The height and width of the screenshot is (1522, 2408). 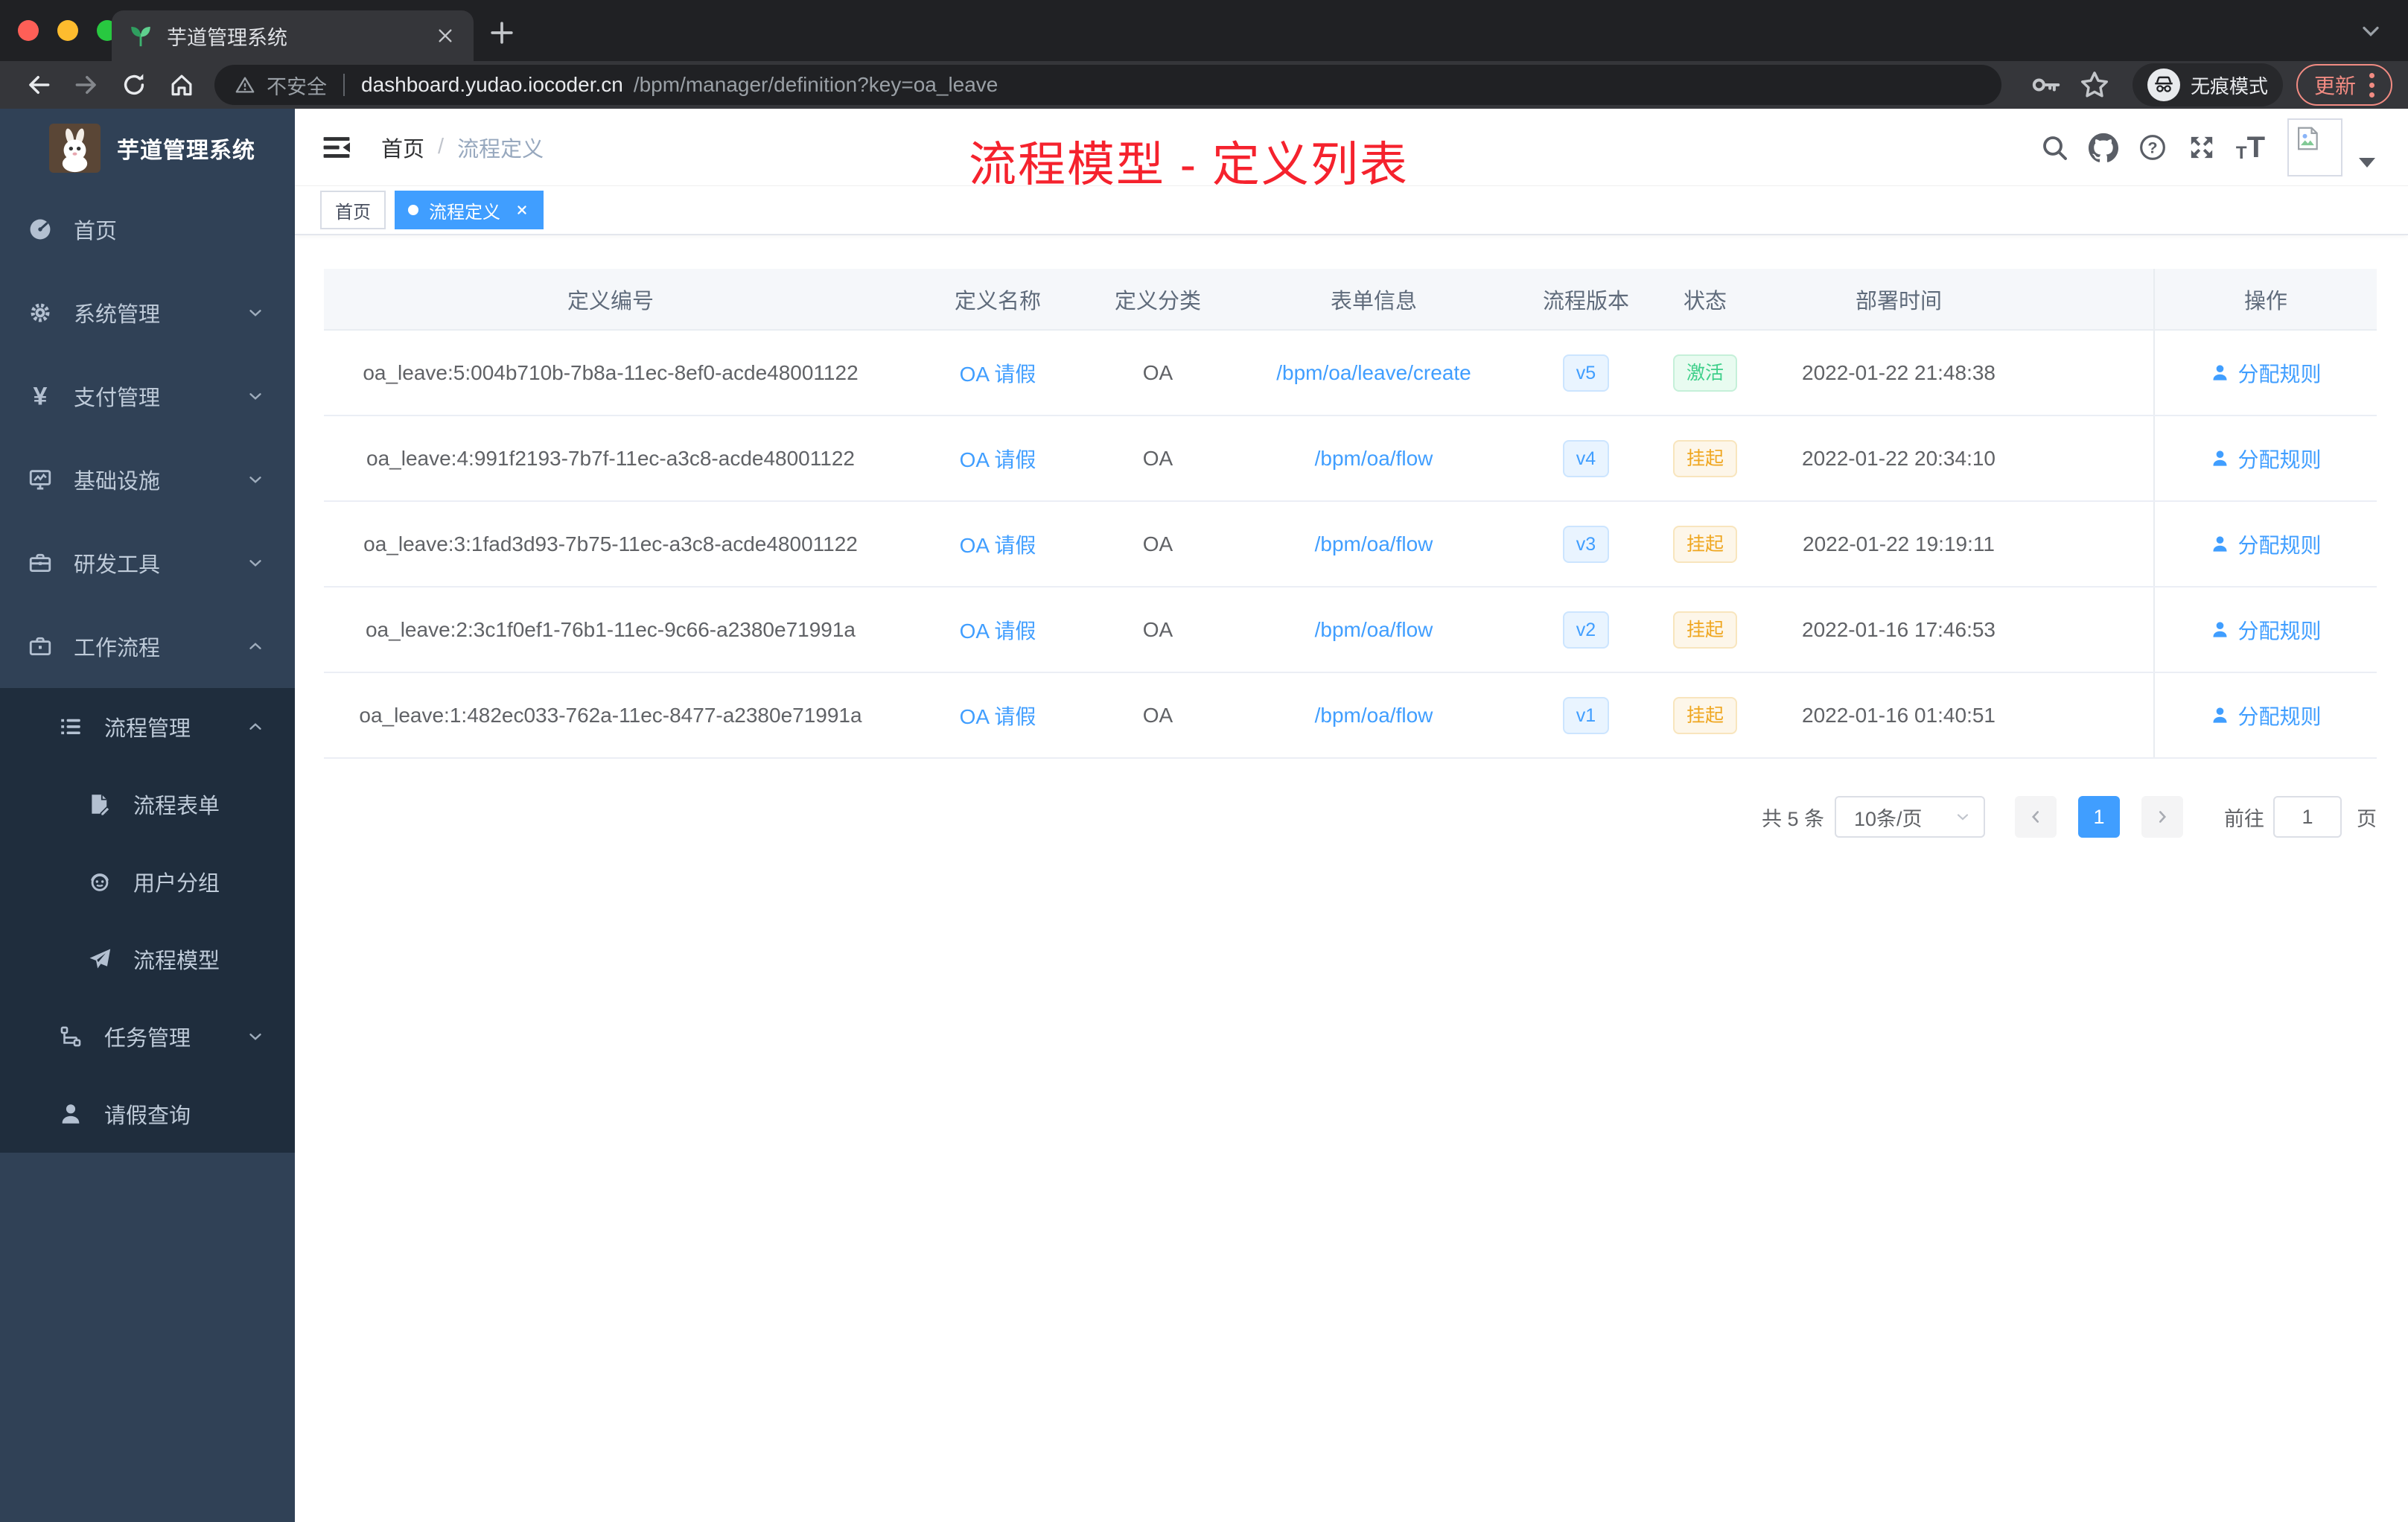 I want to click on list-icon, so click(x=70, y=726).